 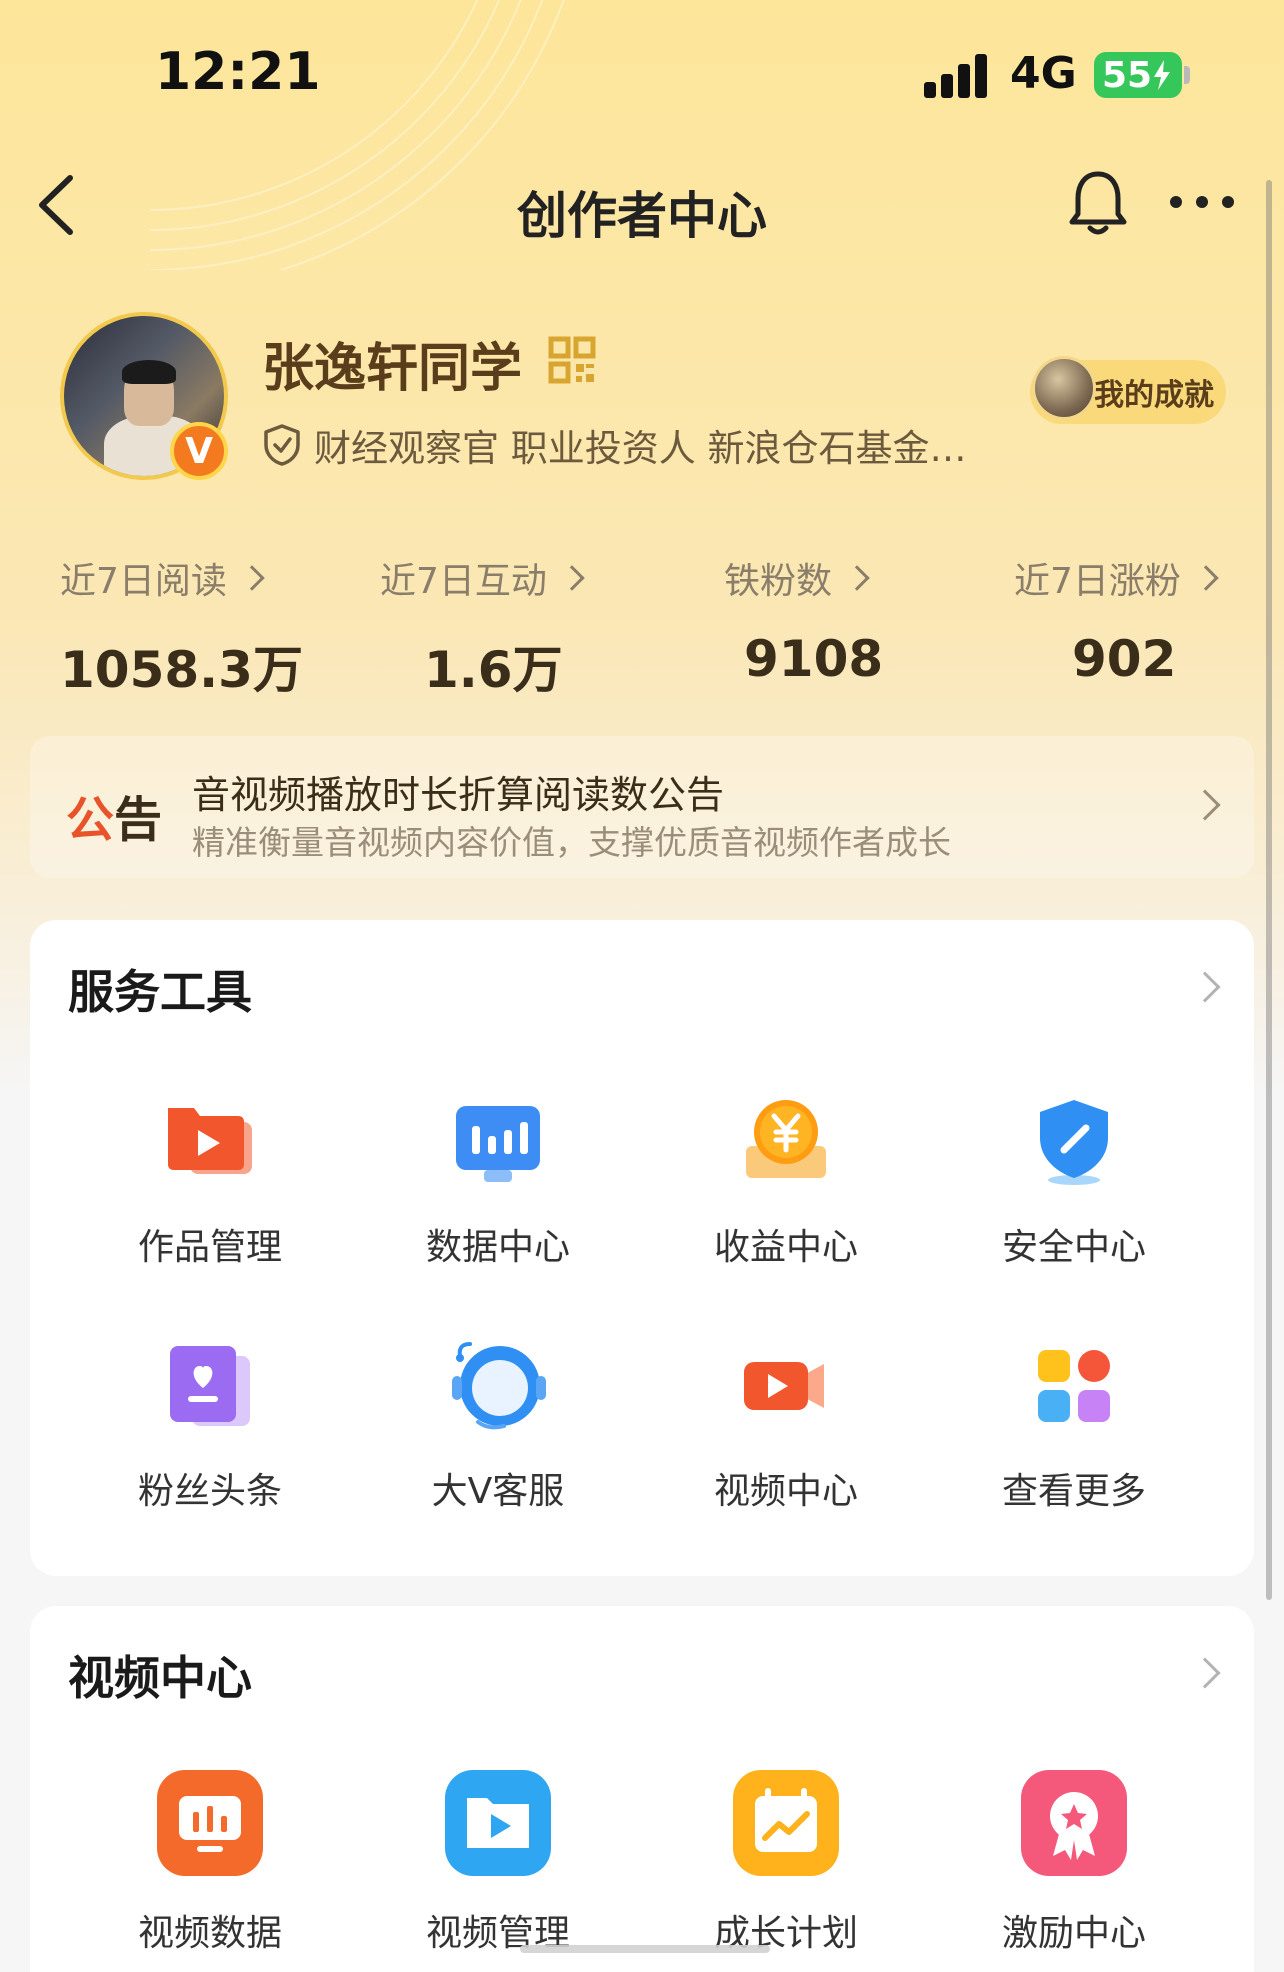 What do you see at coordinates (210, 1386) in the screenshot?
I see `fans-headline-icon` at bounding box center [210, 1386].